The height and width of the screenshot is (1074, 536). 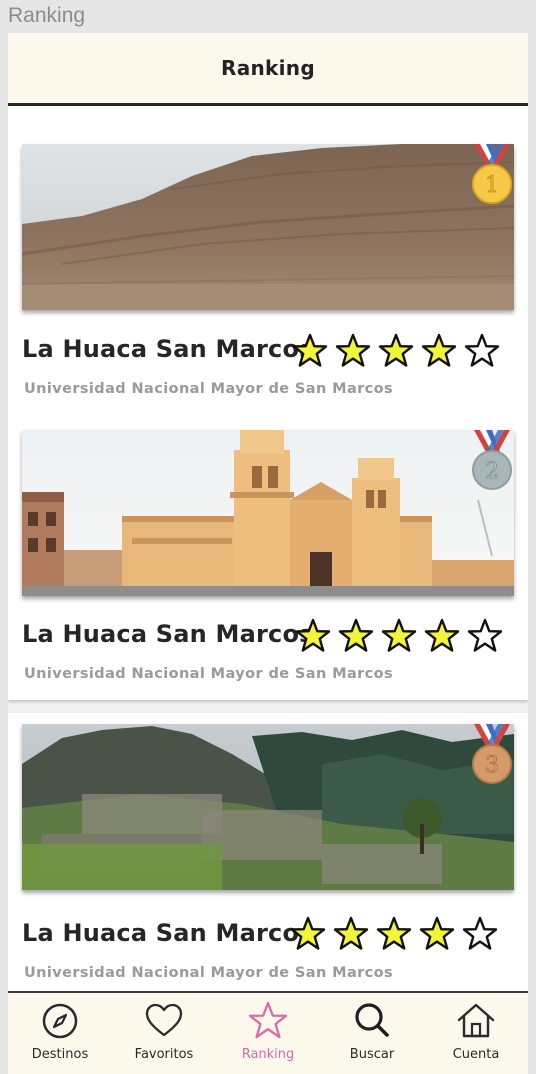 I want to click on page-title: Ranking, so click(x=268, y=68).